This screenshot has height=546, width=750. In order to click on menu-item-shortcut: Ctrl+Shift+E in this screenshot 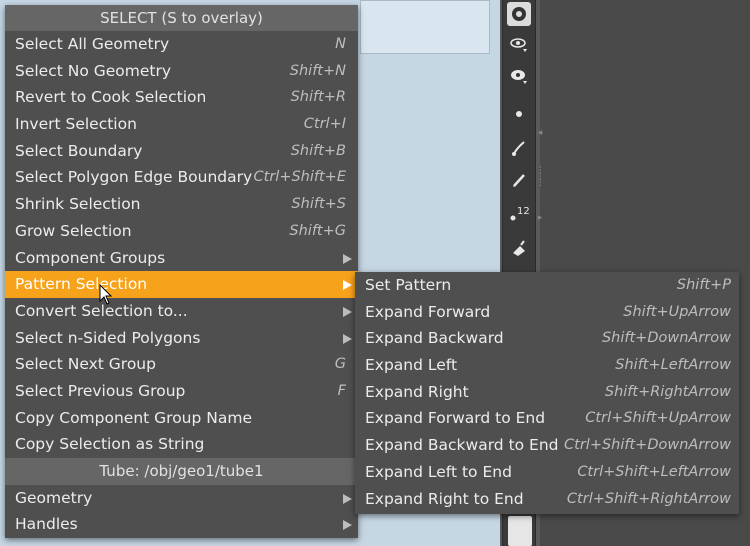, I will do `click(299, 177)`.